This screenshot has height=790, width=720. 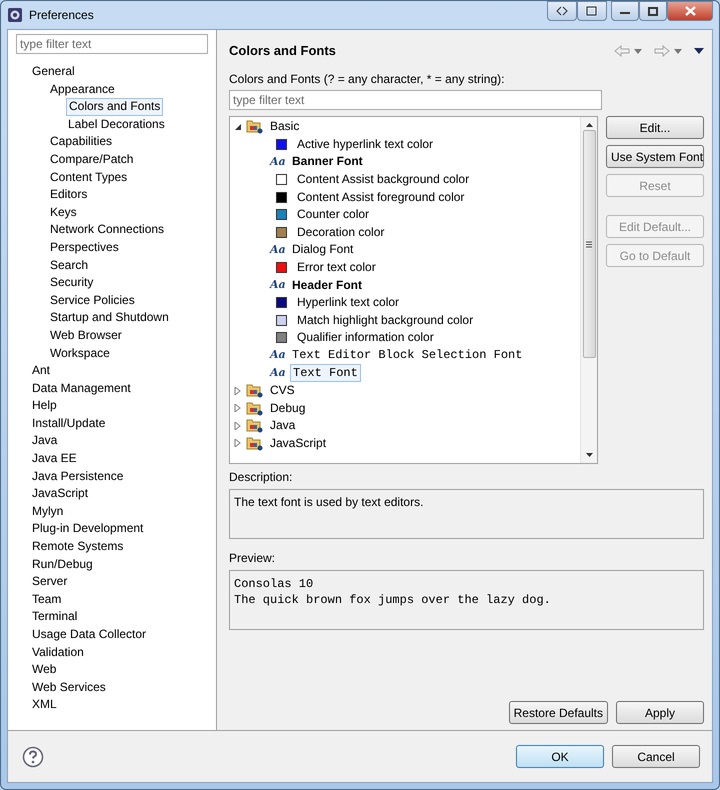 I want to click on tree-item: Appearance, so click(x=82, y=89).